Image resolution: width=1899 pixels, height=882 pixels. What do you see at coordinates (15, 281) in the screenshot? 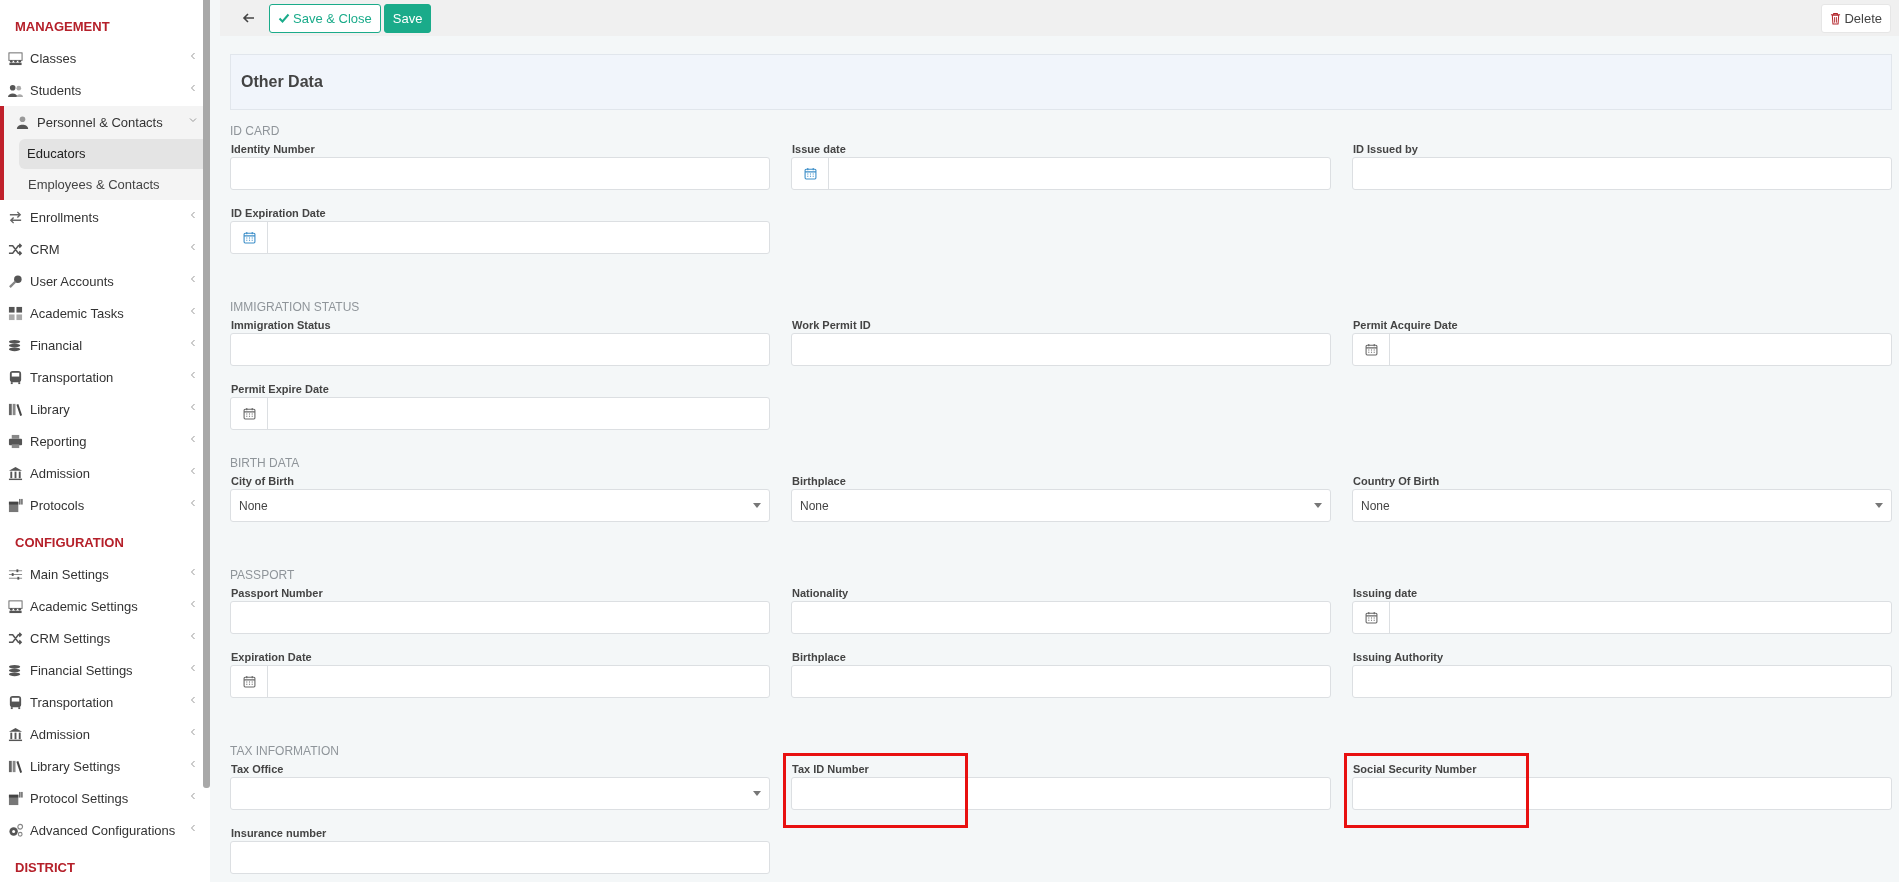
I see `key-icon` at bounding box center [15, 281].